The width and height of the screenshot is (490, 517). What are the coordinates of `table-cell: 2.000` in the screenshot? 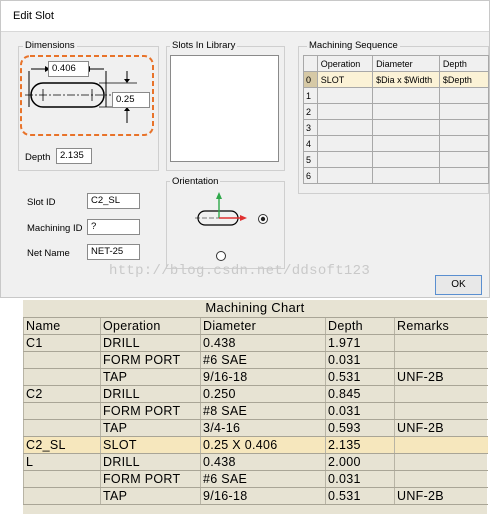 It's located at (360, 462).